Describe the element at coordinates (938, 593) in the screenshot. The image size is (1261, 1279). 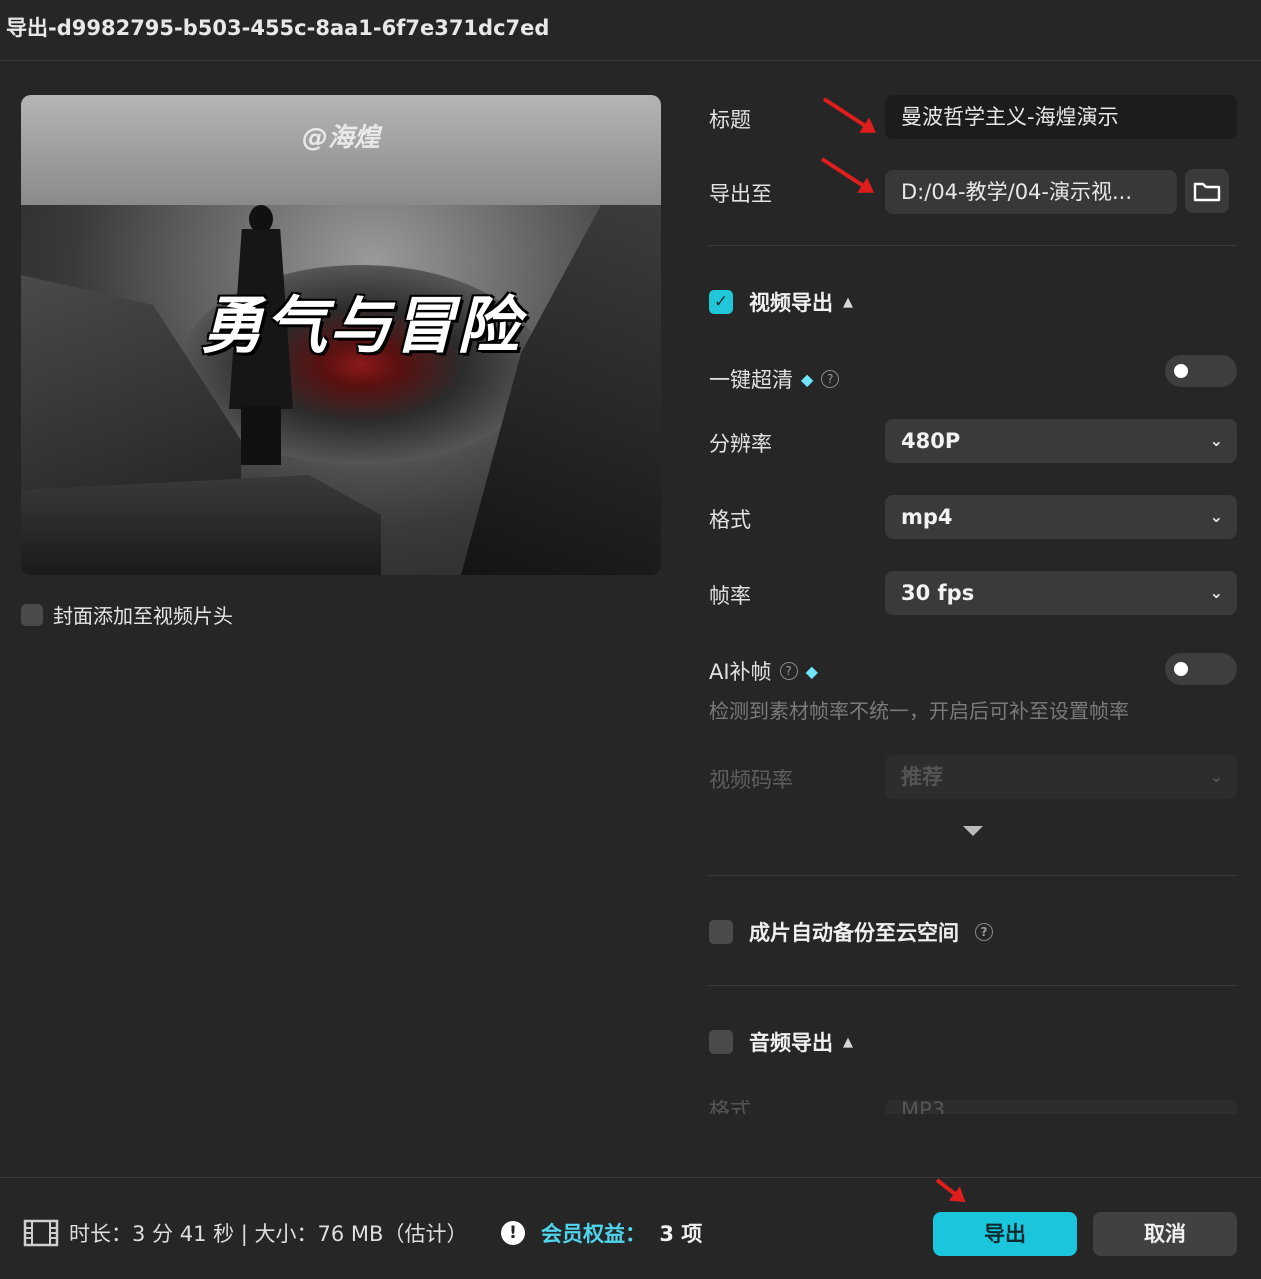
I see `framerate-value: 30 fps` at that location.